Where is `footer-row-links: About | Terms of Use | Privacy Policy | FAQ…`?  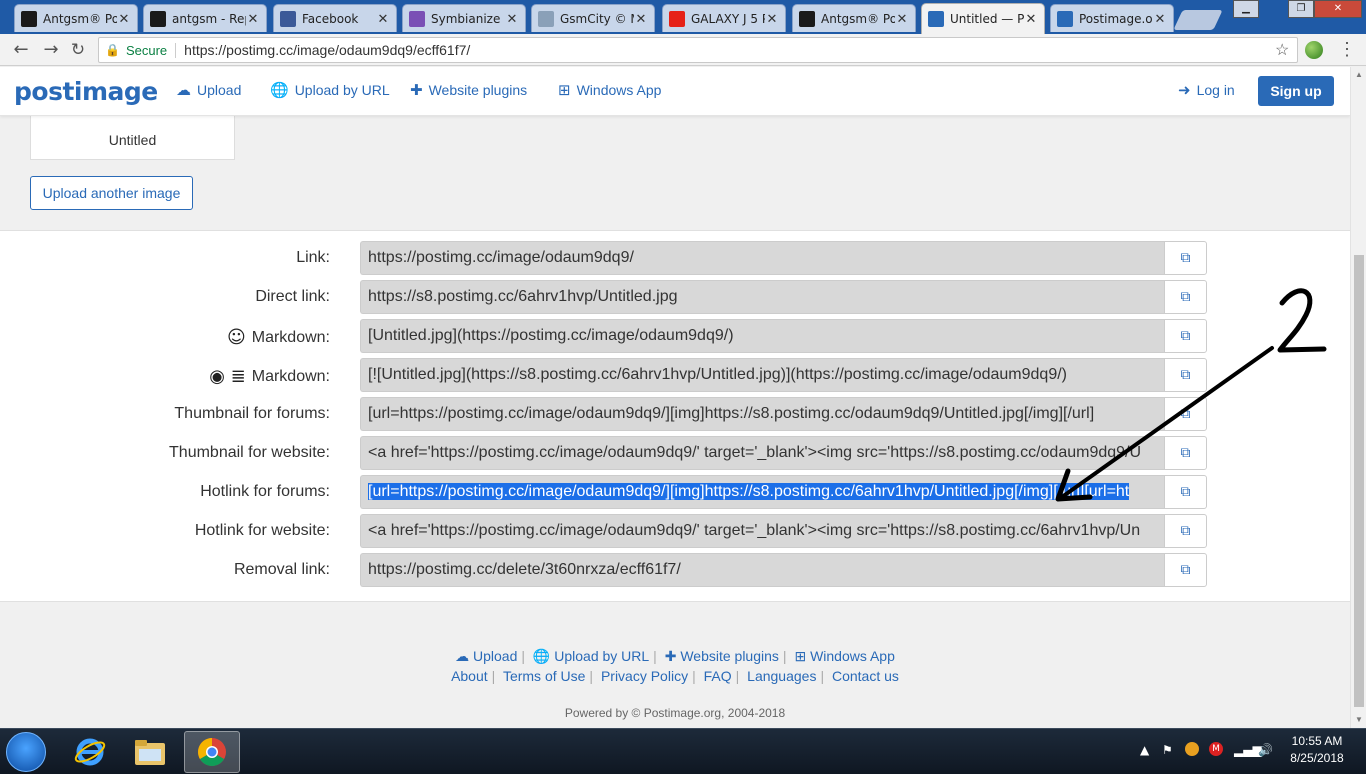 footer-row-links: About | Terms of Use | Privacy Policy | FAQ… is located at coordinates (675, 676).